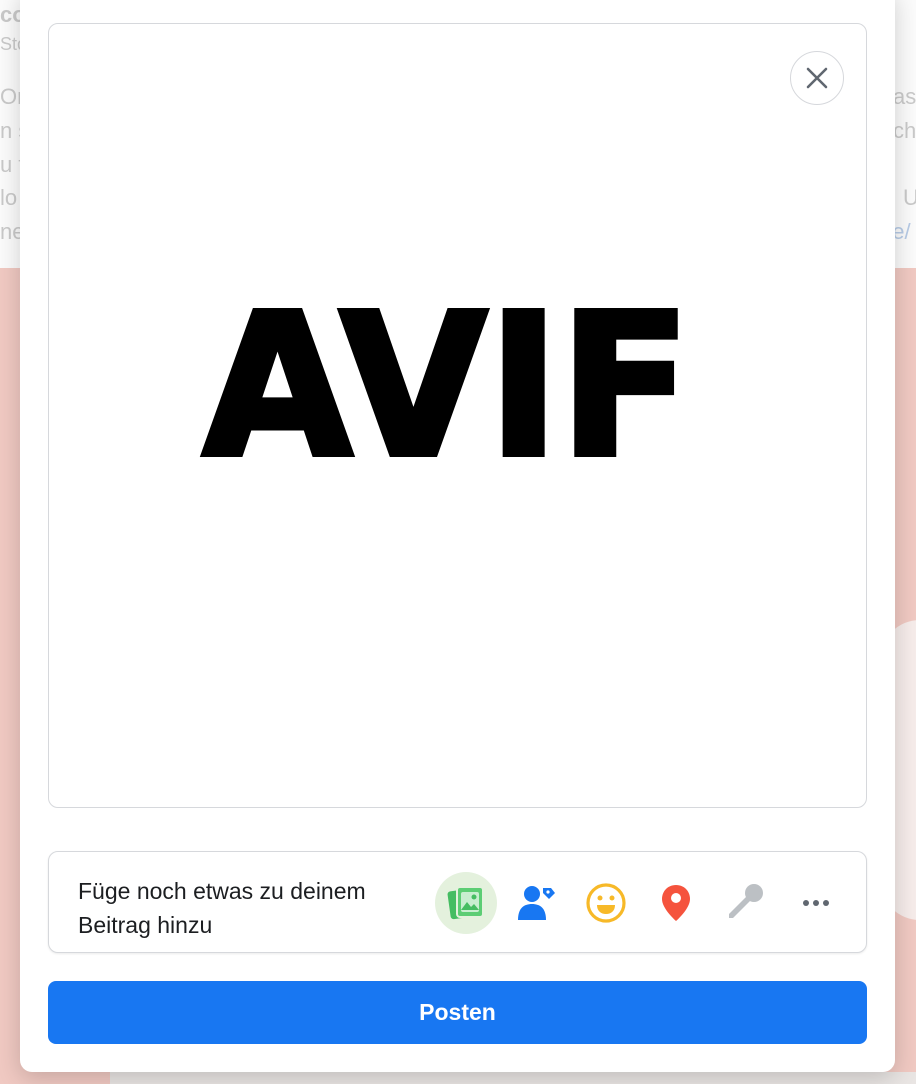 This screenshot has width=916, height=1084. I want to click on tag-people-icon, so click(536, 903).